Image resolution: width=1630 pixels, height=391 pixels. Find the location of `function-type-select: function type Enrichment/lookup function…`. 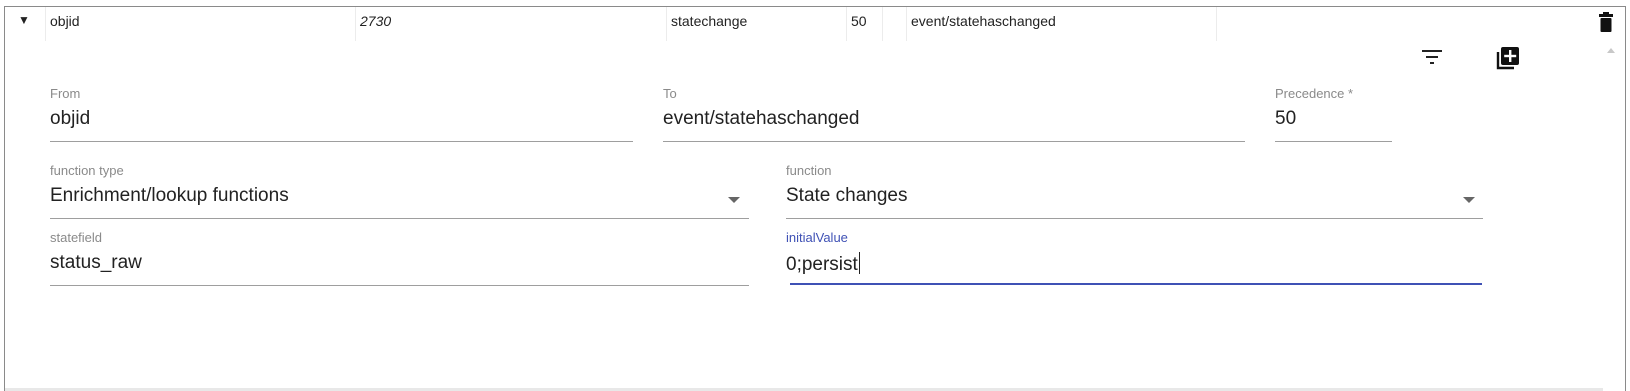

function-type-select: function type Enrichment/lookup function… is located at coordinates (399, 192).